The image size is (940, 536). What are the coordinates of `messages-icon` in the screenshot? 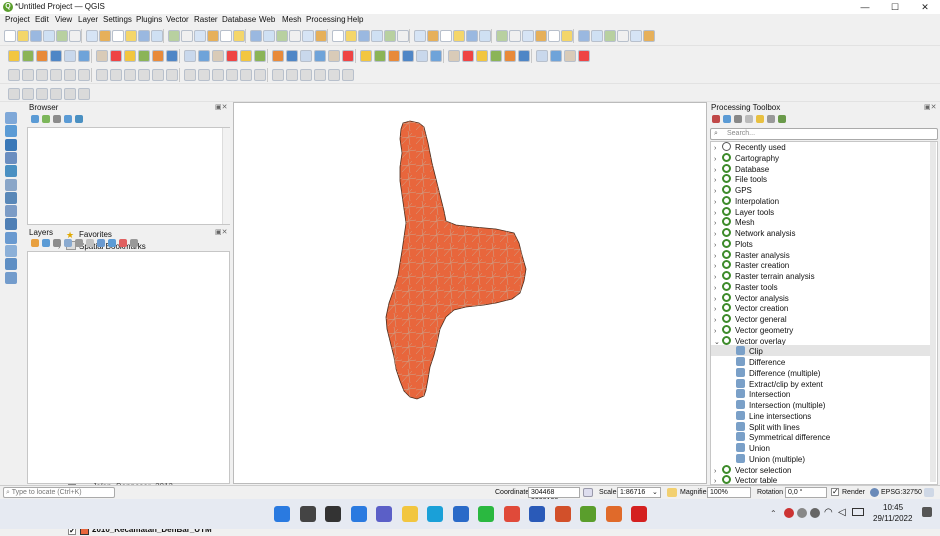 It's located at (929, 492).